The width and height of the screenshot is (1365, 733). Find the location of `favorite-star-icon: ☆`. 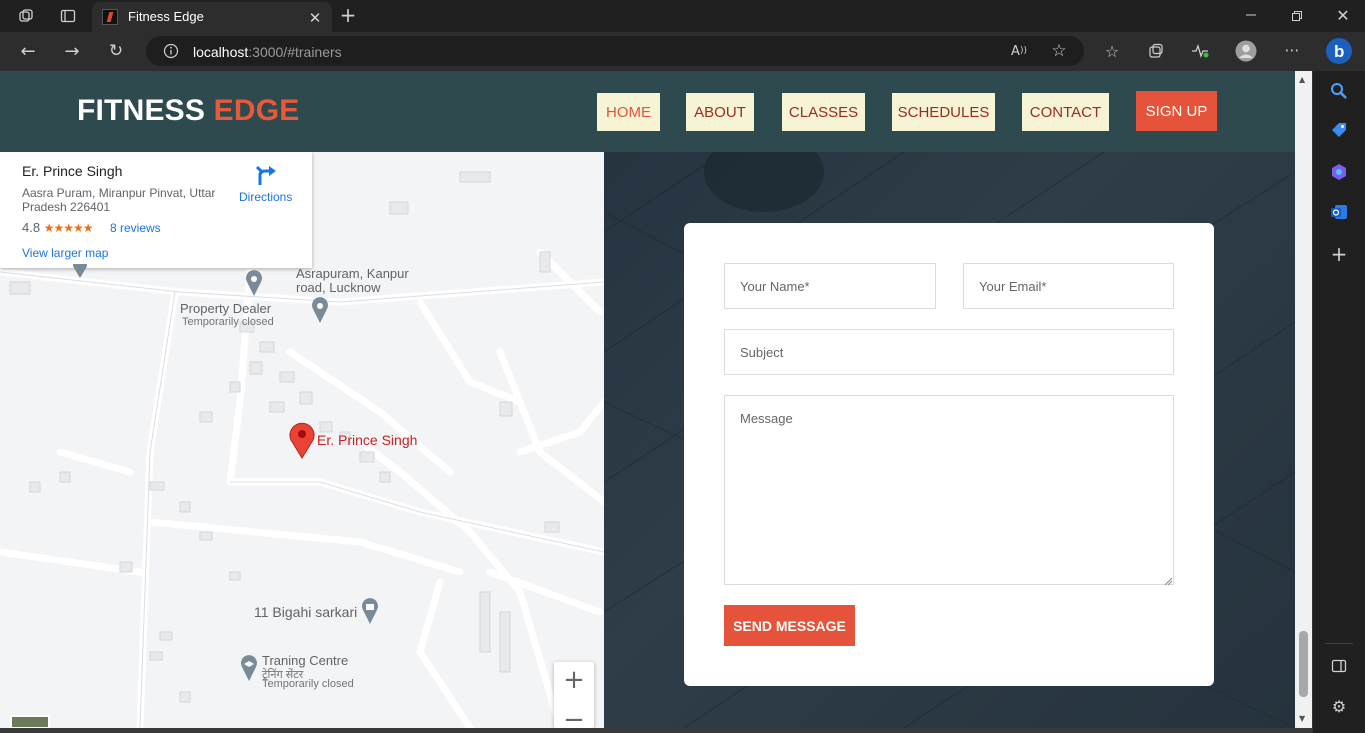

favorite-star-icon: ☆ is located at coordinates (1059, 51).